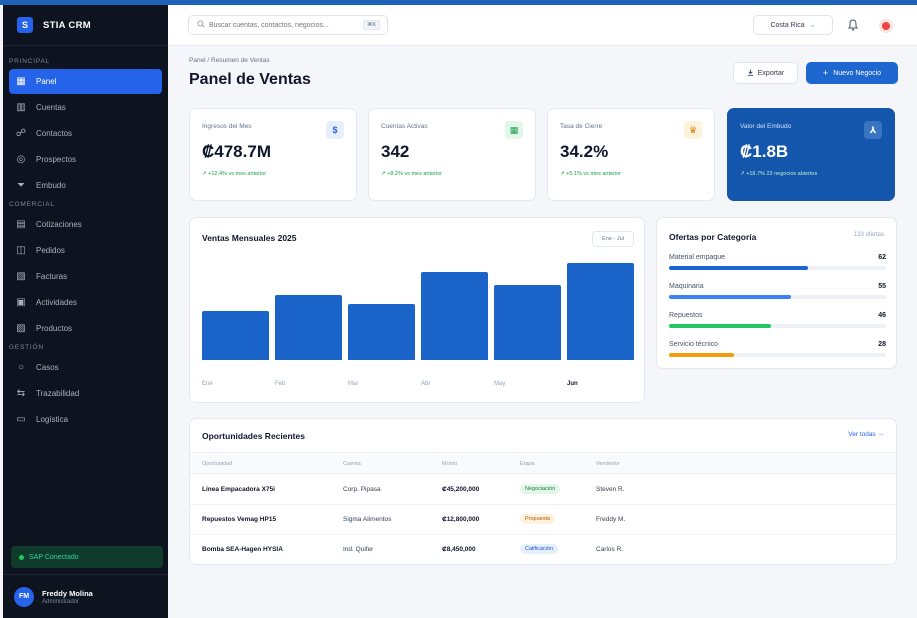  What do you see at coordinates (21, 367) in the screenshot?
I see `circle-icon: ○` at bounding box center [21, 367].